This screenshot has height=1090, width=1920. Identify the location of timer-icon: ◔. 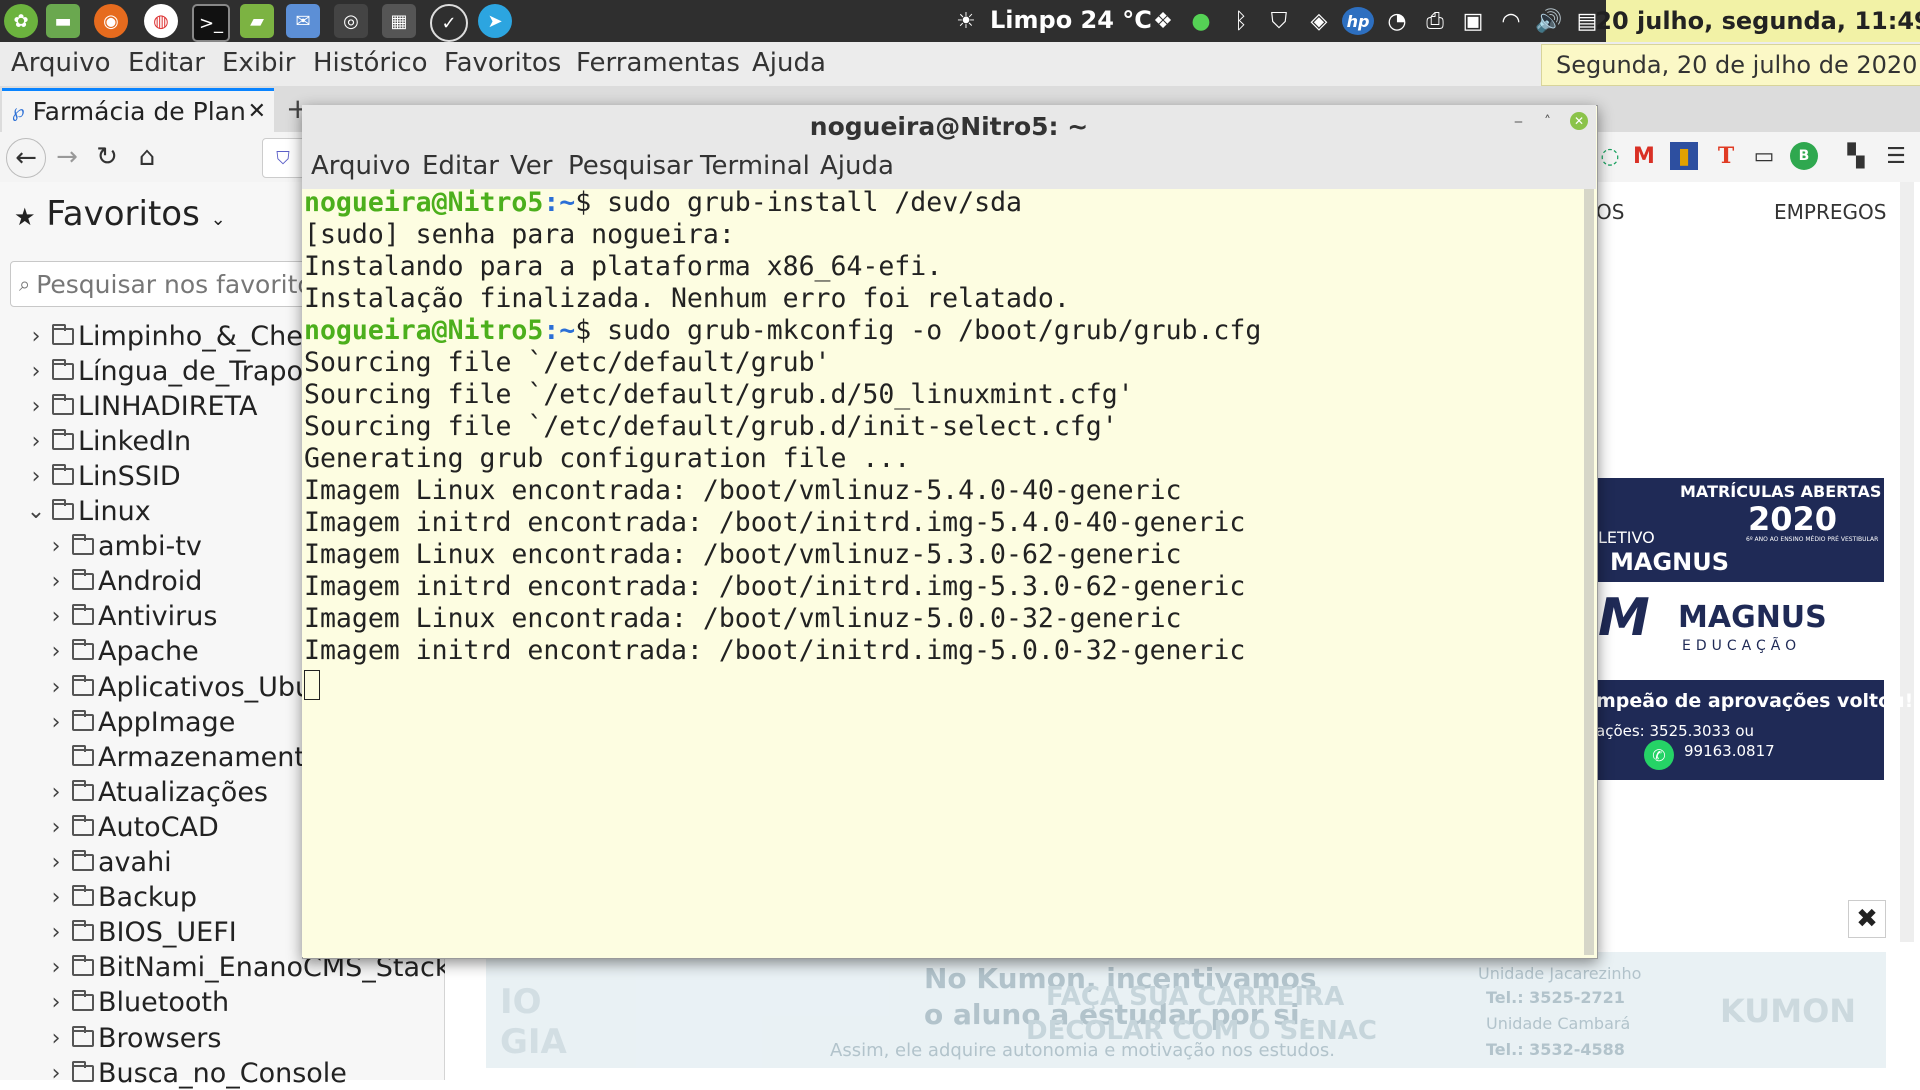
(1397, 21).